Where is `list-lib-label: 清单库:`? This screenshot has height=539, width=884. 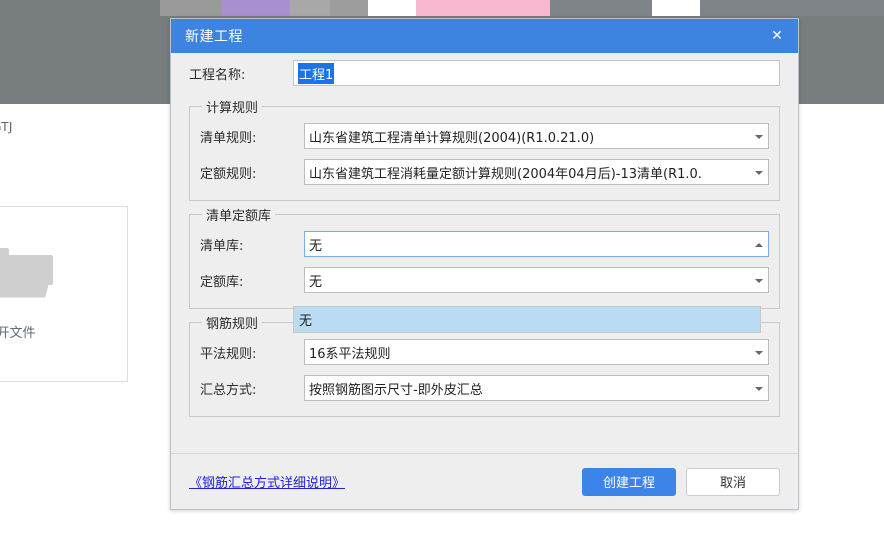
list-lib-label: 清单库: is located at coordinates (222, 246).